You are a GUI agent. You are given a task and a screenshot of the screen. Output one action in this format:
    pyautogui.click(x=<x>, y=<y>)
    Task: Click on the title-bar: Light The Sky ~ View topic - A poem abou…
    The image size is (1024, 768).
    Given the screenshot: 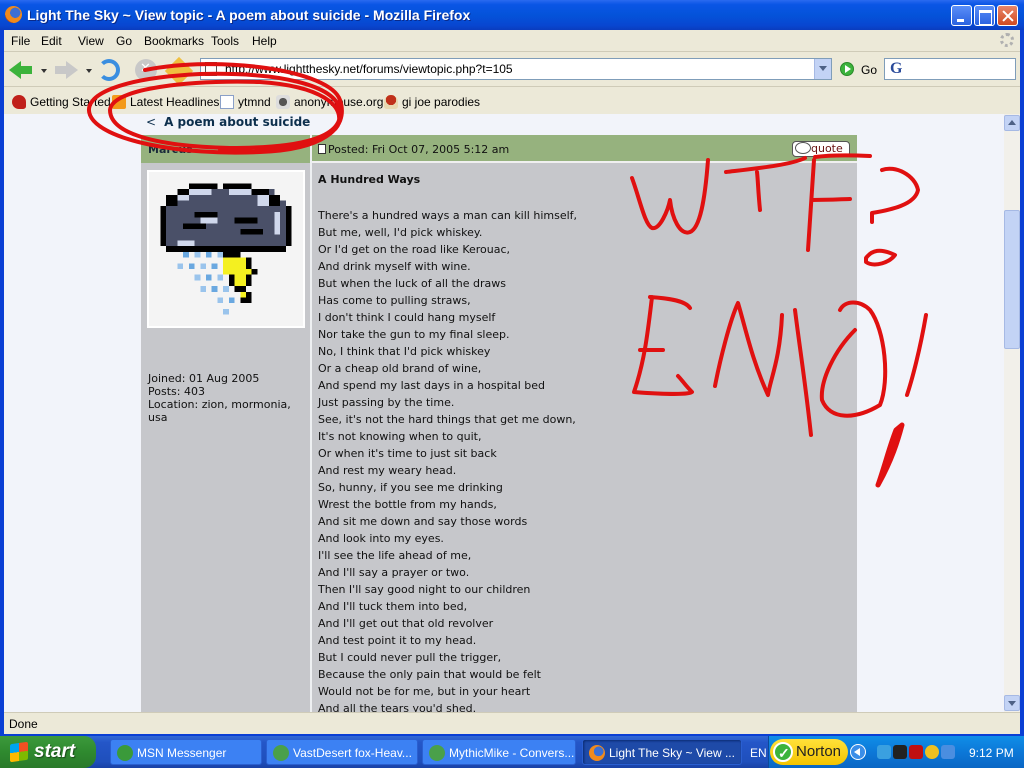 What is the action you would take?
    pyautogui.click(x=512, y=15)
    